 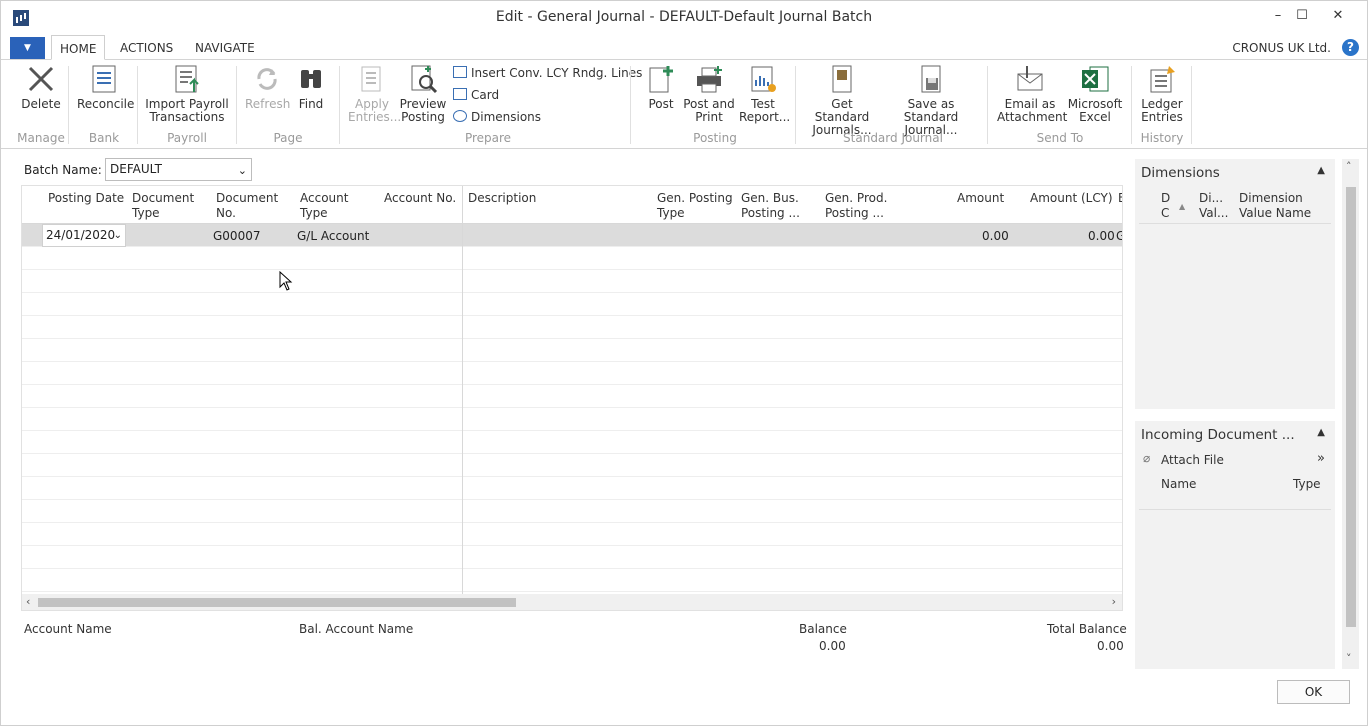 I want to click on ribbon-tabs: ▼ HOME ACTIONS NAVIGATE CRONUS UK Ltd. ?, so click(x=684, y=47).